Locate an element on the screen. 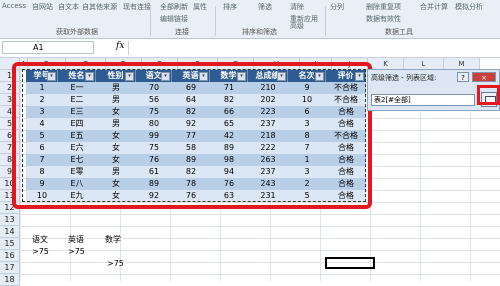 The image size is (500, 286). refresh-all-button: 全部刷新 is located at coordinates (174, 7).